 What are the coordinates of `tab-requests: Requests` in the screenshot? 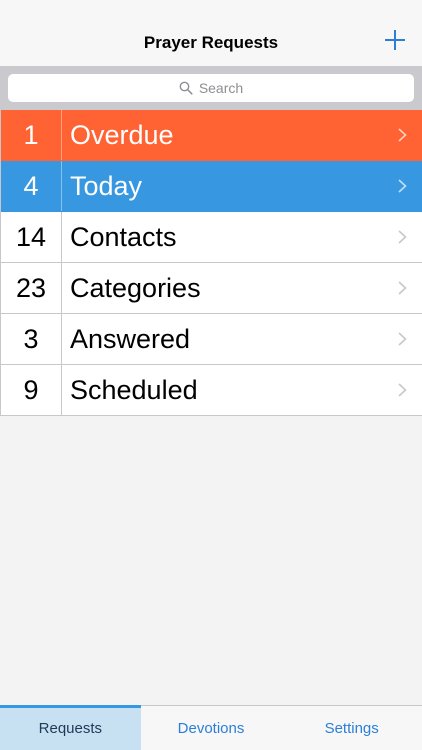 It's located at (70, 727).